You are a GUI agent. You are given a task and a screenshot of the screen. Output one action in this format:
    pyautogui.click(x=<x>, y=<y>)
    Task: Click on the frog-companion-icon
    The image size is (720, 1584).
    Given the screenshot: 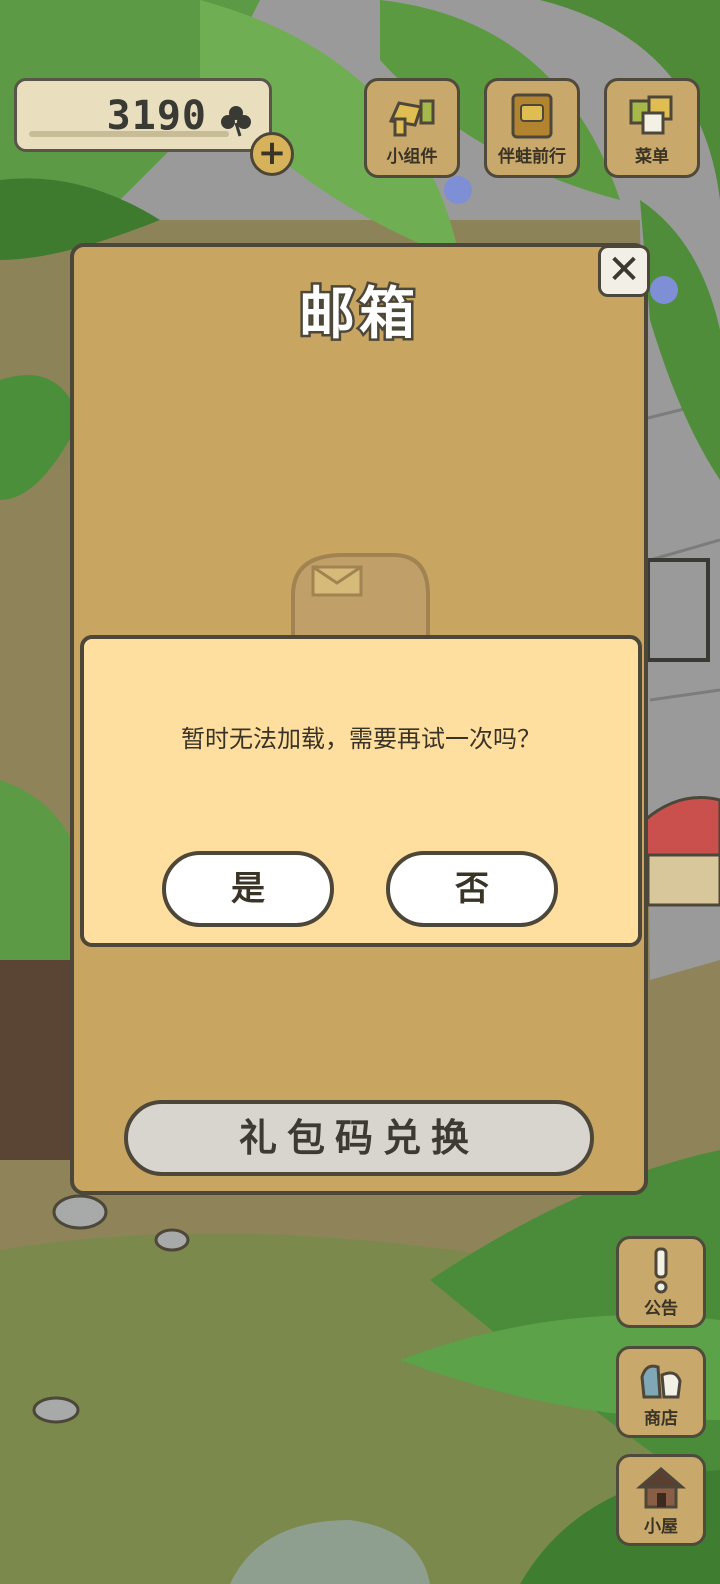 What is the action you would take?
    pyautogui.click(x=532, y=116)
    